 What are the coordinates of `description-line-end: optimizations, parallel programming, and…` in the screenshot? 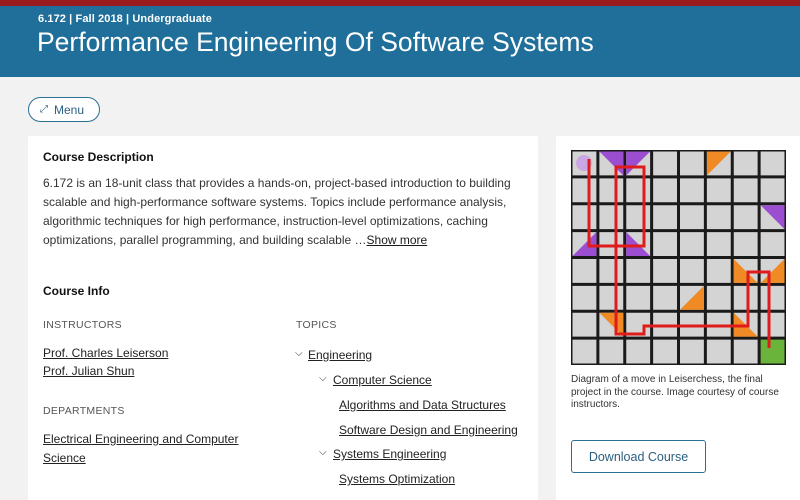 It's located at (205, 240).